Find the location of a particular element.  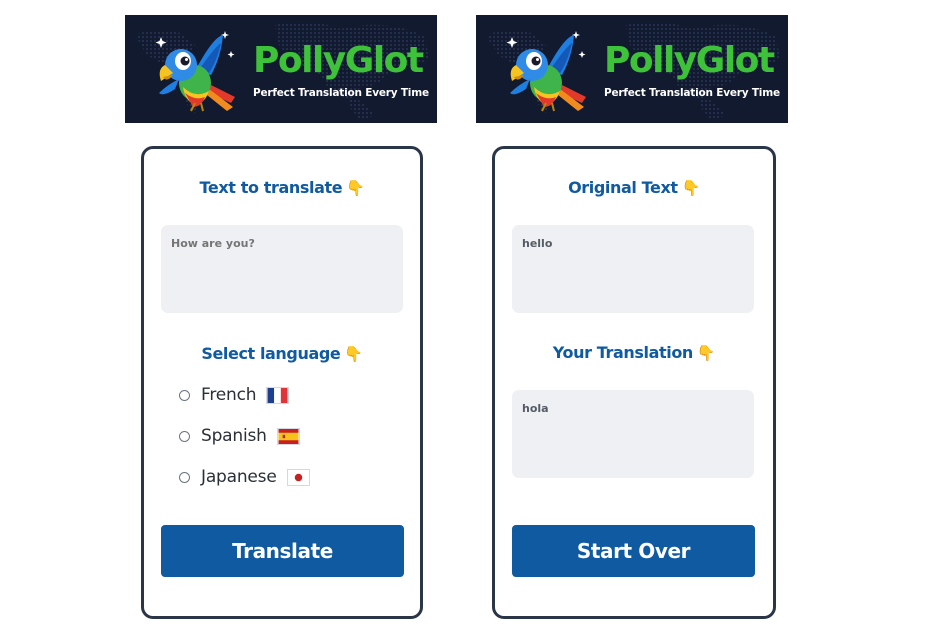

language-option-french: French is located at coordinates (234, 395).